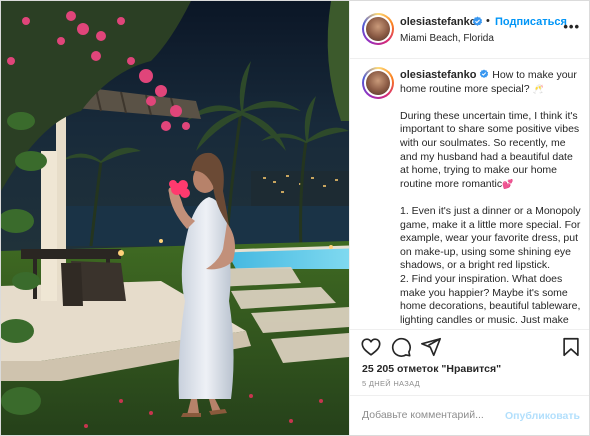 The height and width of the screenshot is (436, 590). I want to click on follow-button: Подписаться, so click(531, 22).